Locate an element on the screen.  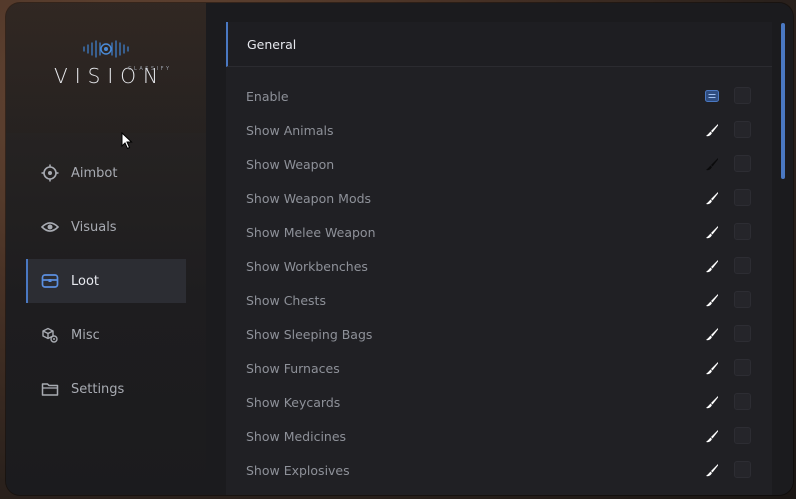
option-row-weapon-mods: Show Weapon Mods is located at coordinates (499, 198).